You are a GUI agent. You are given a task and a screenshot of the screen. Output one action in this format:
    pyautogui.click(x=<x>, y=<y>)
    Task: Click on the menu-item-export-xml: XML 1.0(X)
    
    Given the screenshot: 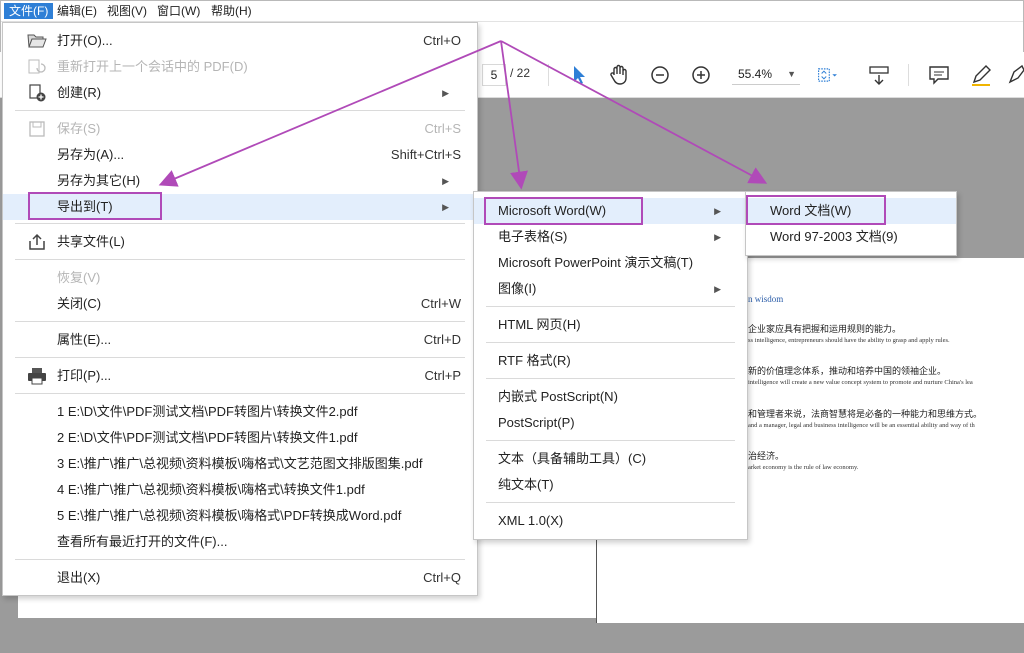 What is the action you would take?
    pyautogui.click(x=610, y=521)
    